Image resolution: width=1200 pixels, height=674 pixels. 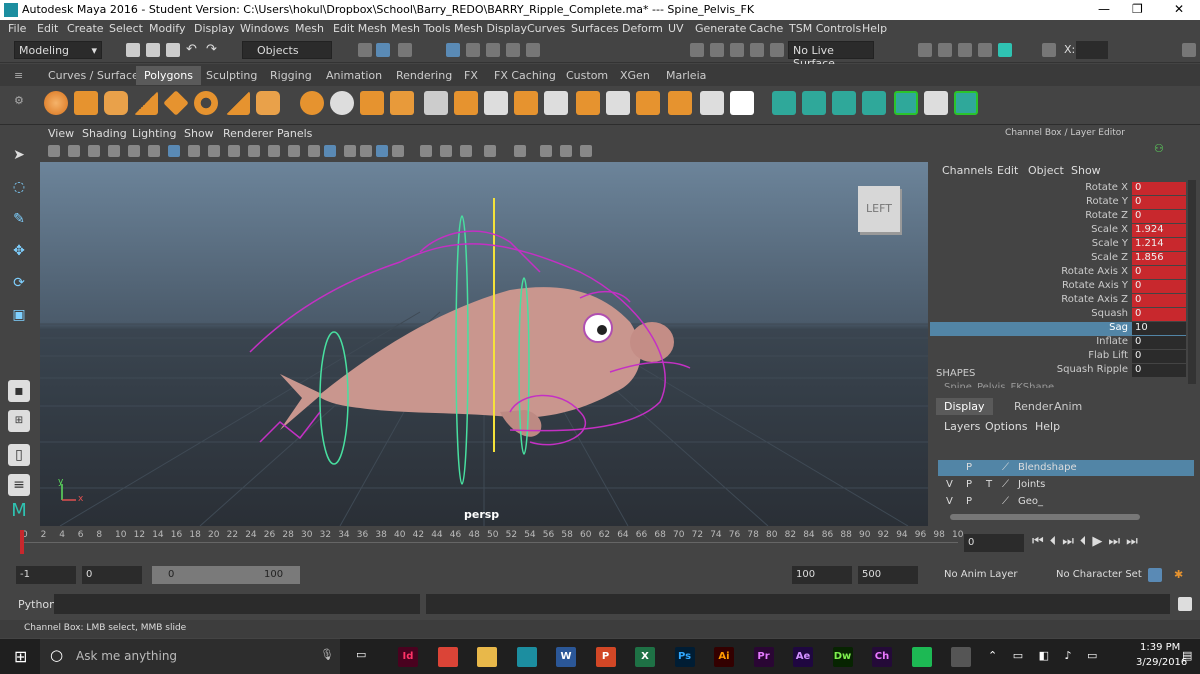 What do you see at coordinates (19, 283) in the screenshot?
I see `rotate-tool-icon: ⟳` at bounding box center [19, 283].